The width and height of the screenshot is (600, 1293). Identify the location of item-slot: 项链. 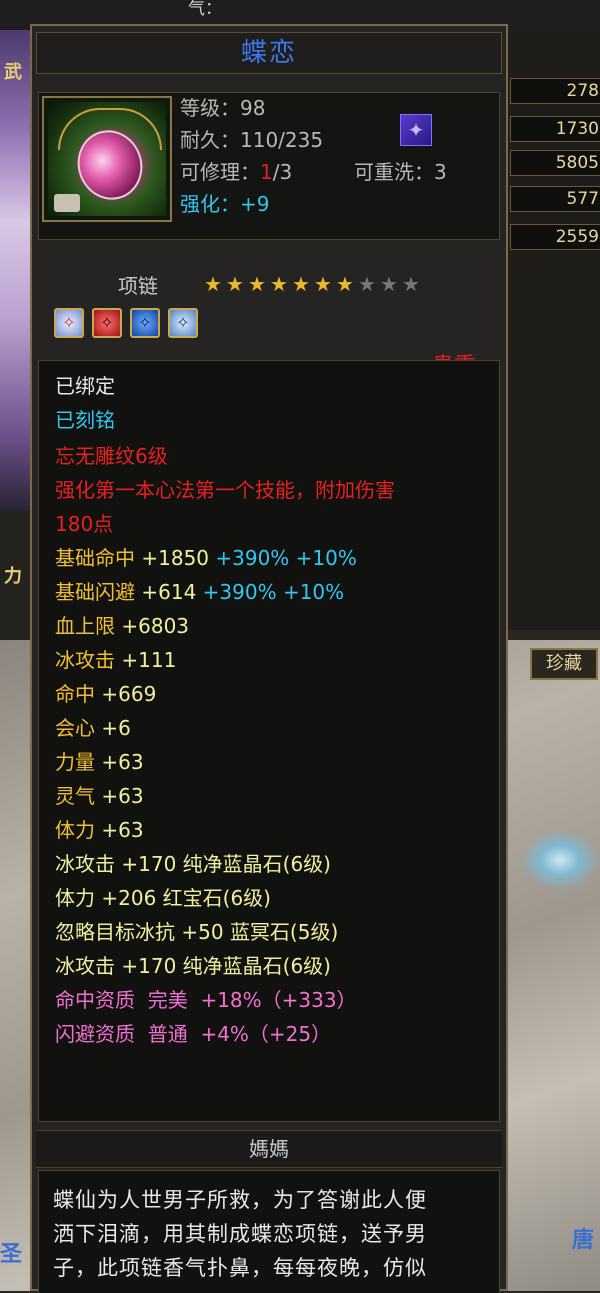
(138, 286).